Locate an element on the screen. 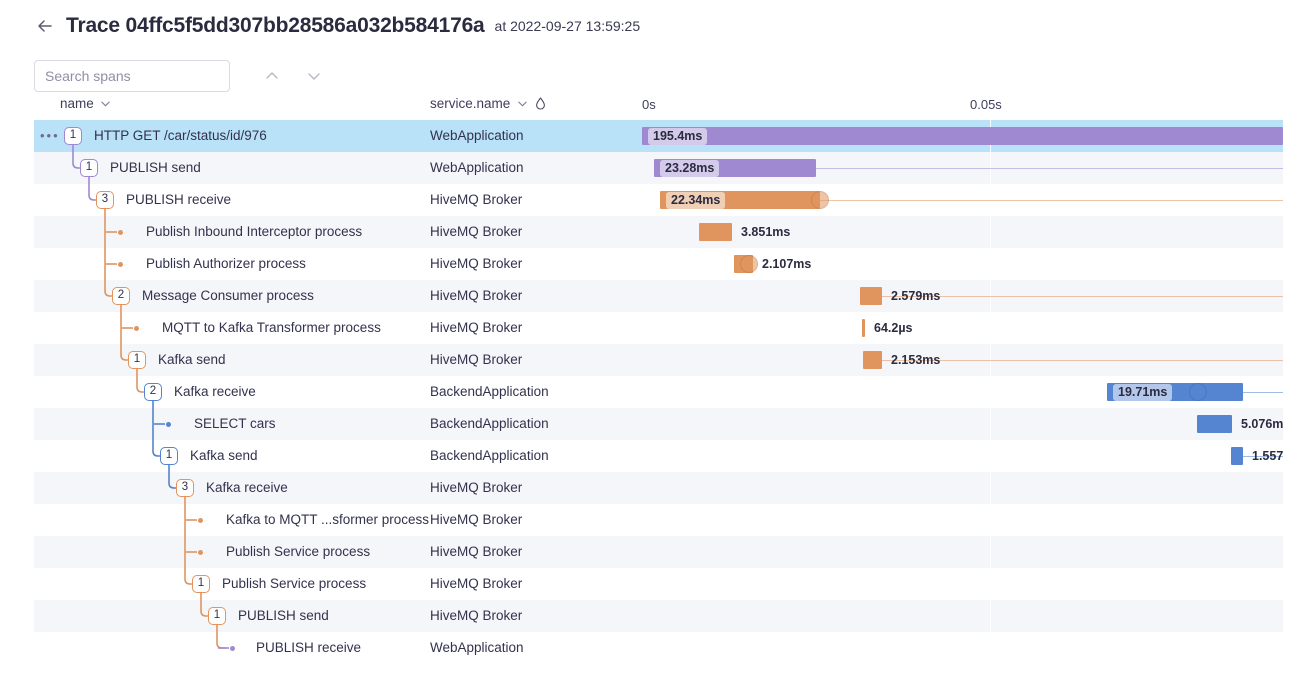 This screenshot has height=691, width=1312. chevron-up-icon is located at coordinates (272, 76).